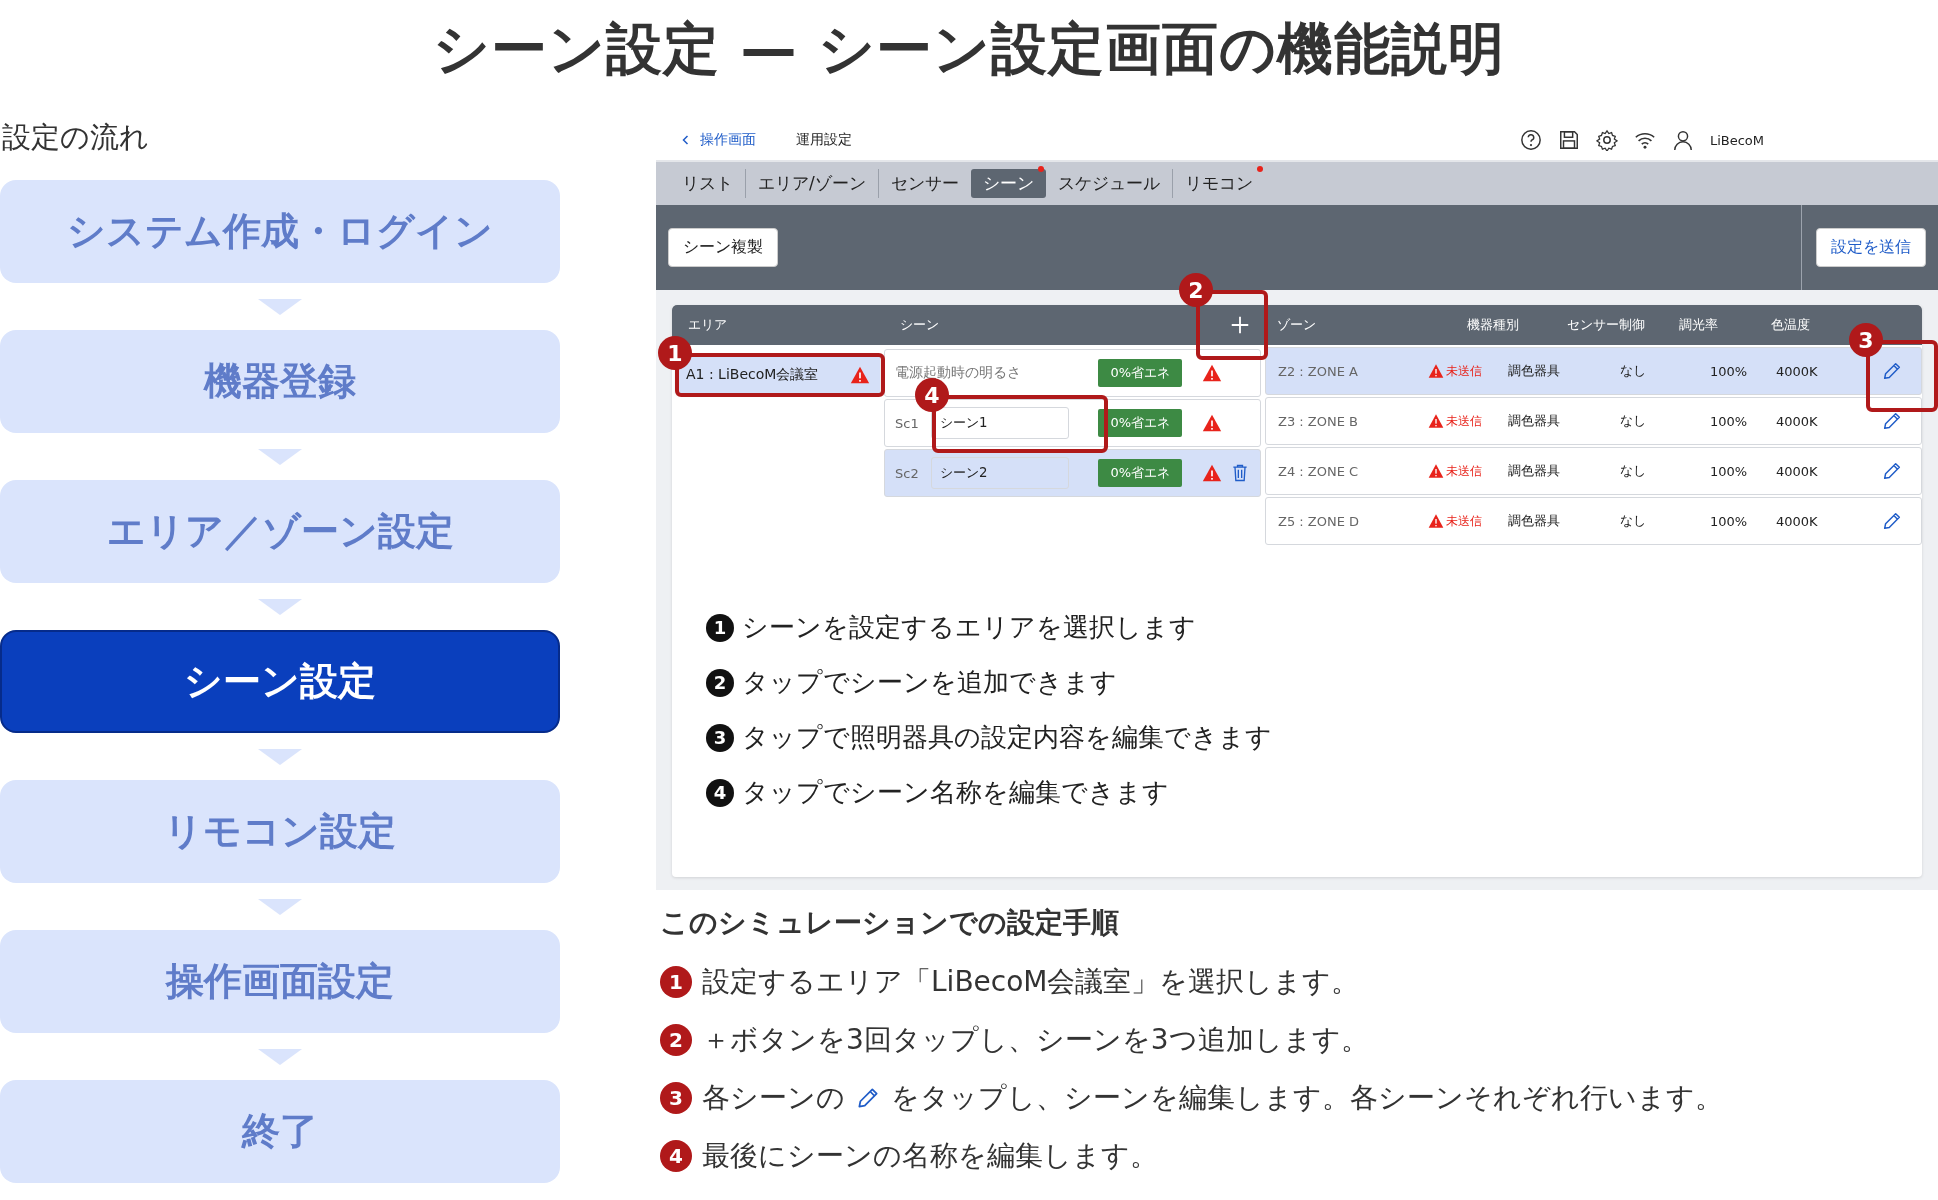 The height and width of the screenshot is (1200, 1938). Describe the element at coordinates (1072, 473) in the screenshot. I see `scene-row: Sc2 シーン2 0%省エネ` at that location.